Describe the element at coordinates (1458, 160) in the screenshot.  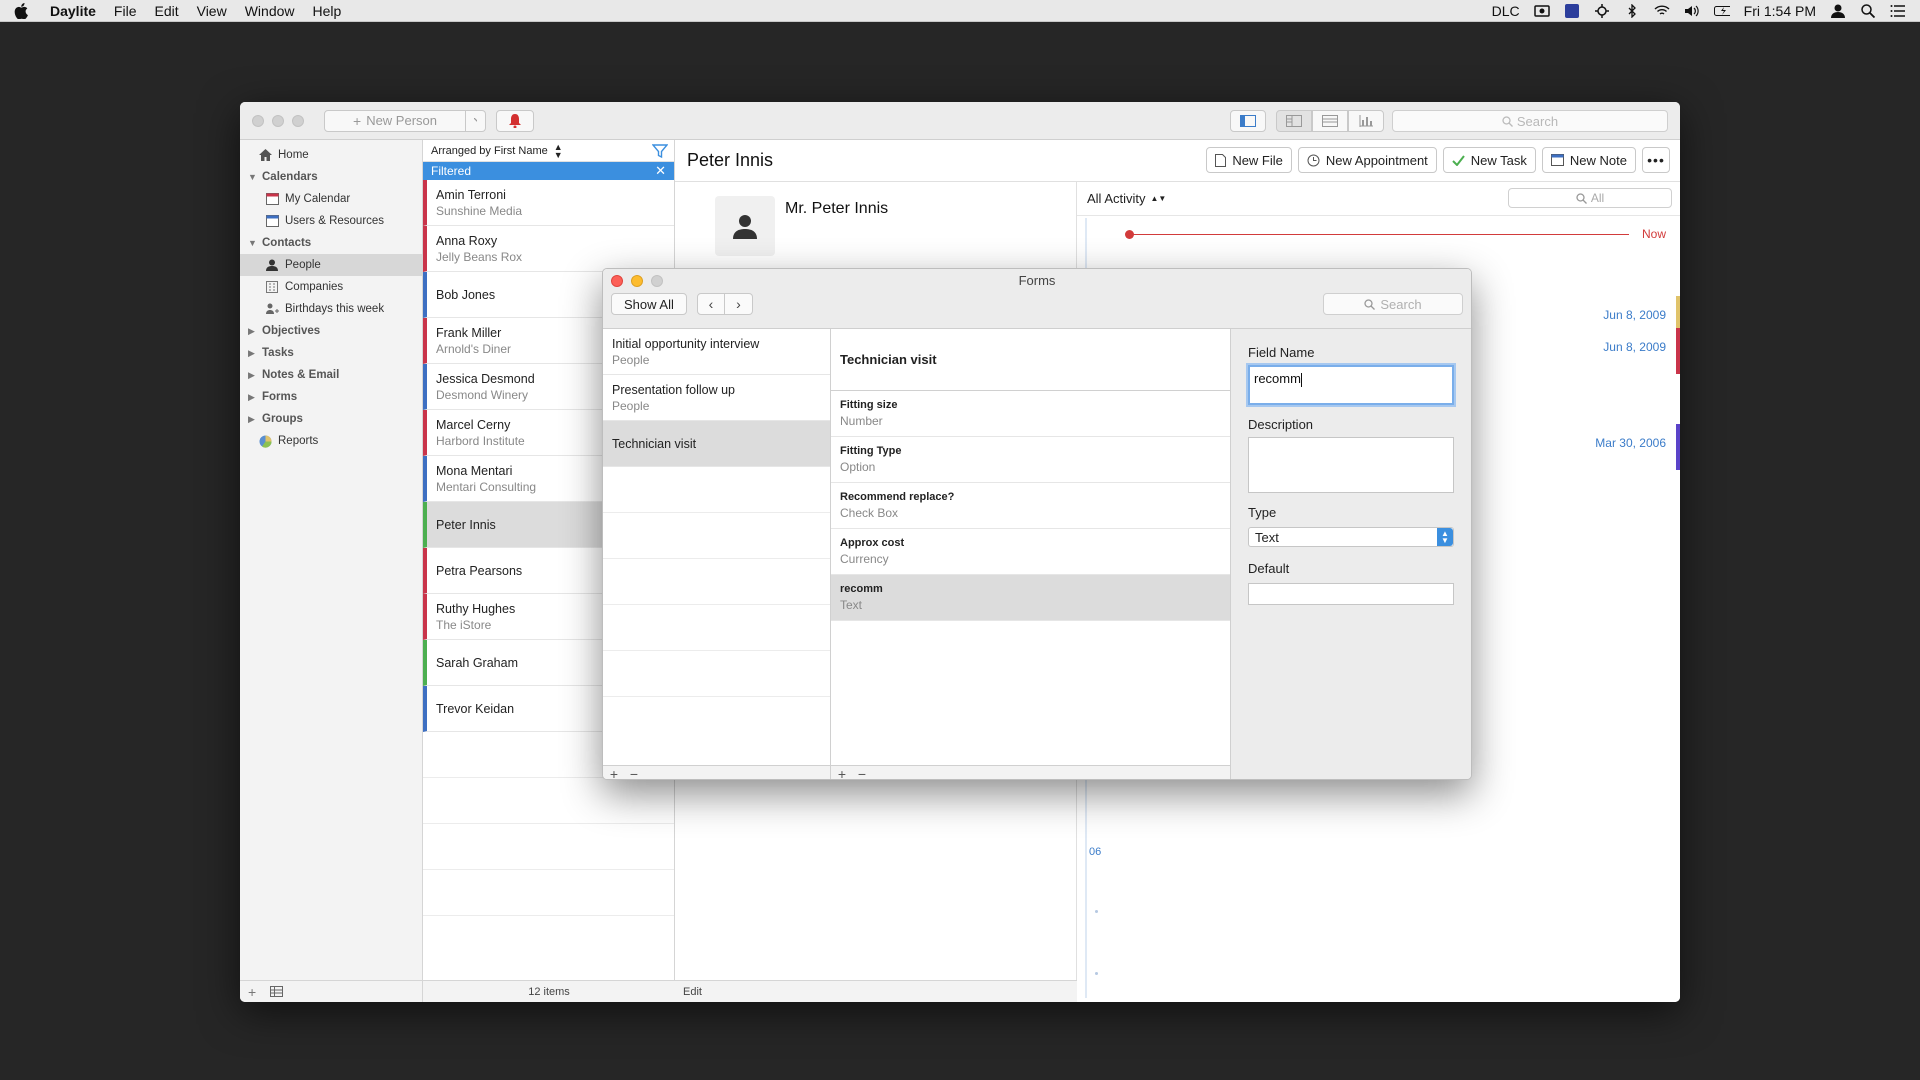
I see `checkmark-icon` at that location.